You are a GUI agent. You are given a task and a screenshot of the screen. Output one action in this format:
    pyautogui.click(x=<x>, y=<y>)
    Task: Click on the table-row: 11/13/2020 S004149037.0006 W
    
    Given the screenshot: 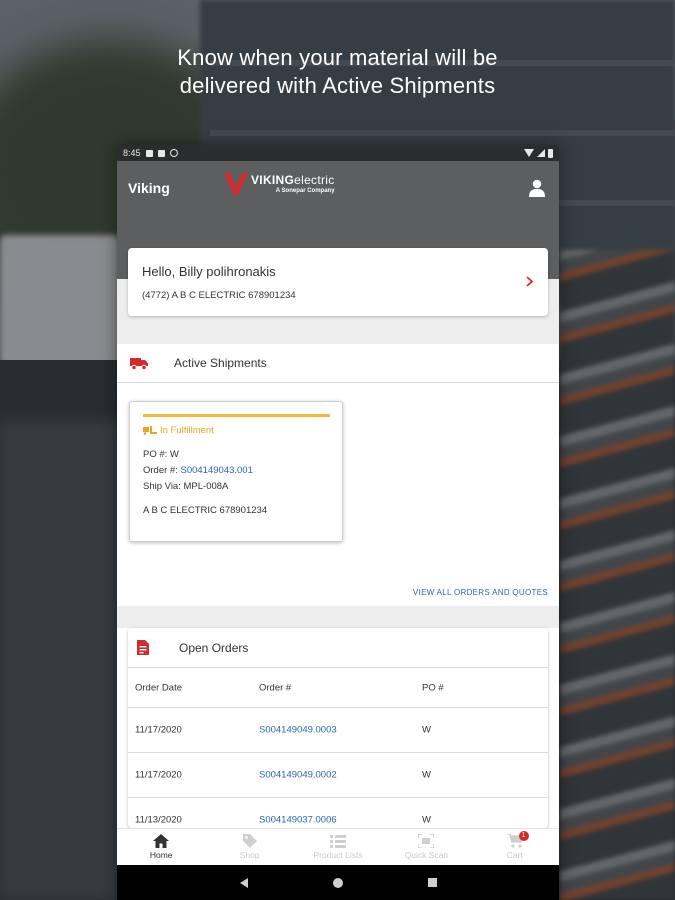 What is the action you would take?
    pyautogui.click(x=338, y=813)
    